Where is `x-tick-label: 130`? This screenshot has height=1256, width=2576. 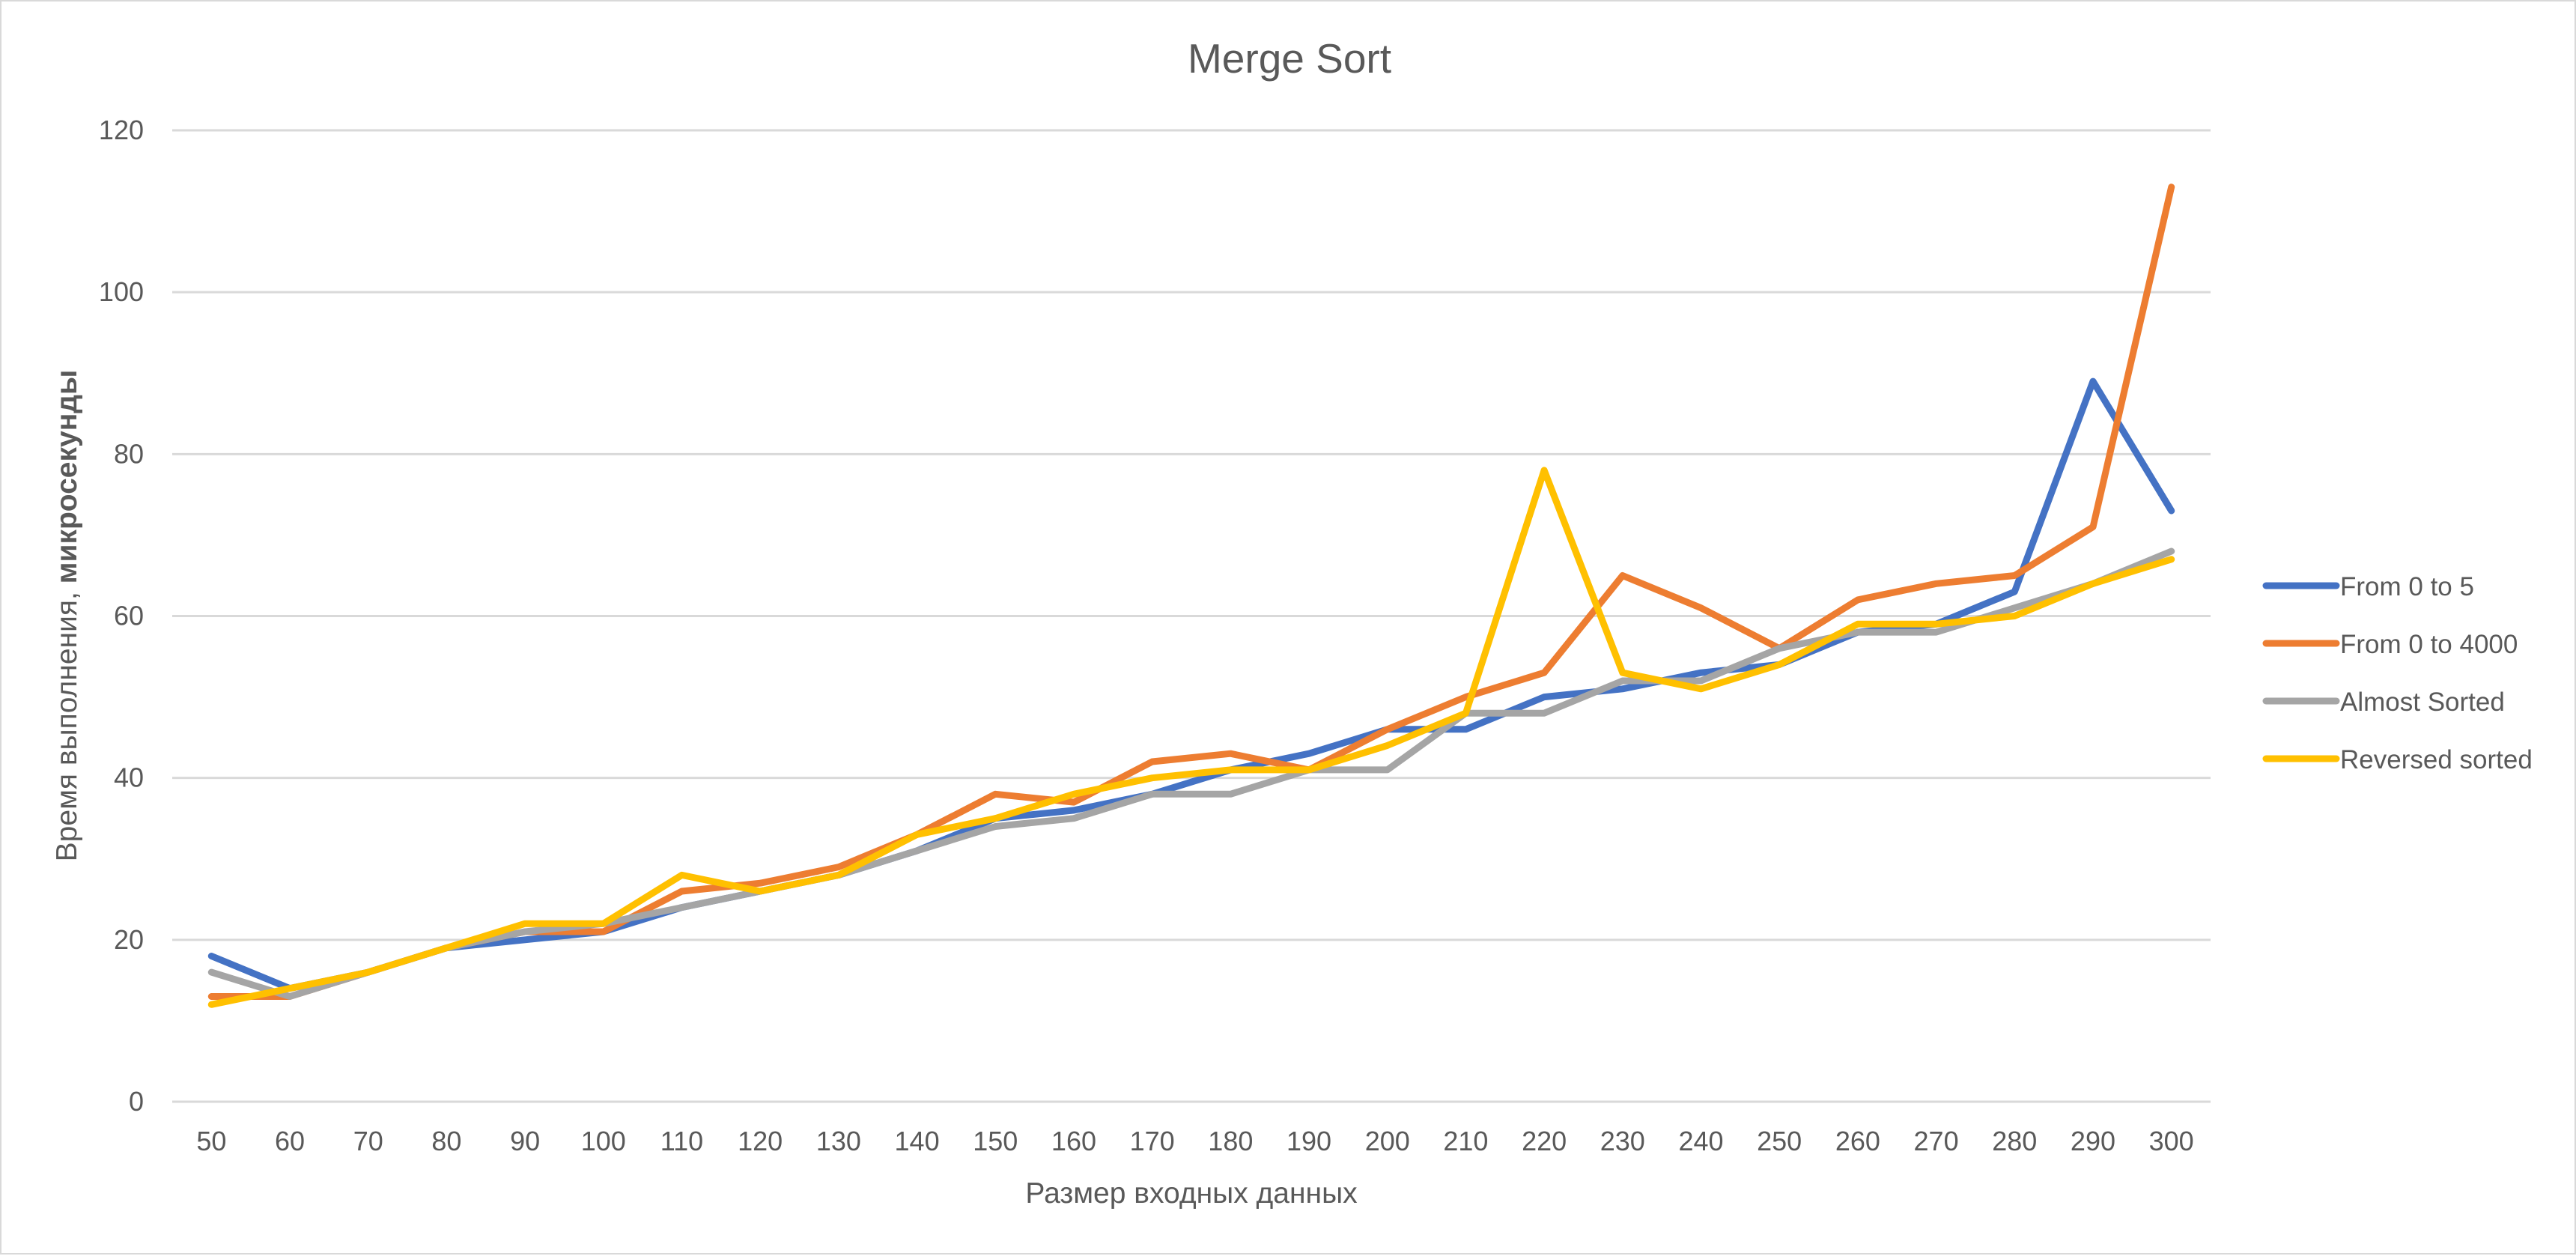
x-tick-label: 130 is located at coordinates (838, 1141).